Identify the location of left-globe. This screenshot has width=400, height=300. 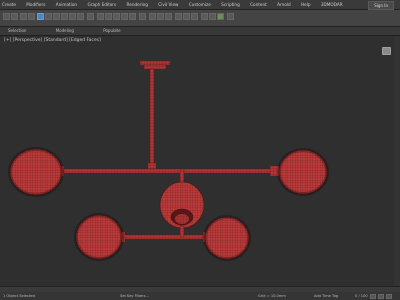
(36, 172).